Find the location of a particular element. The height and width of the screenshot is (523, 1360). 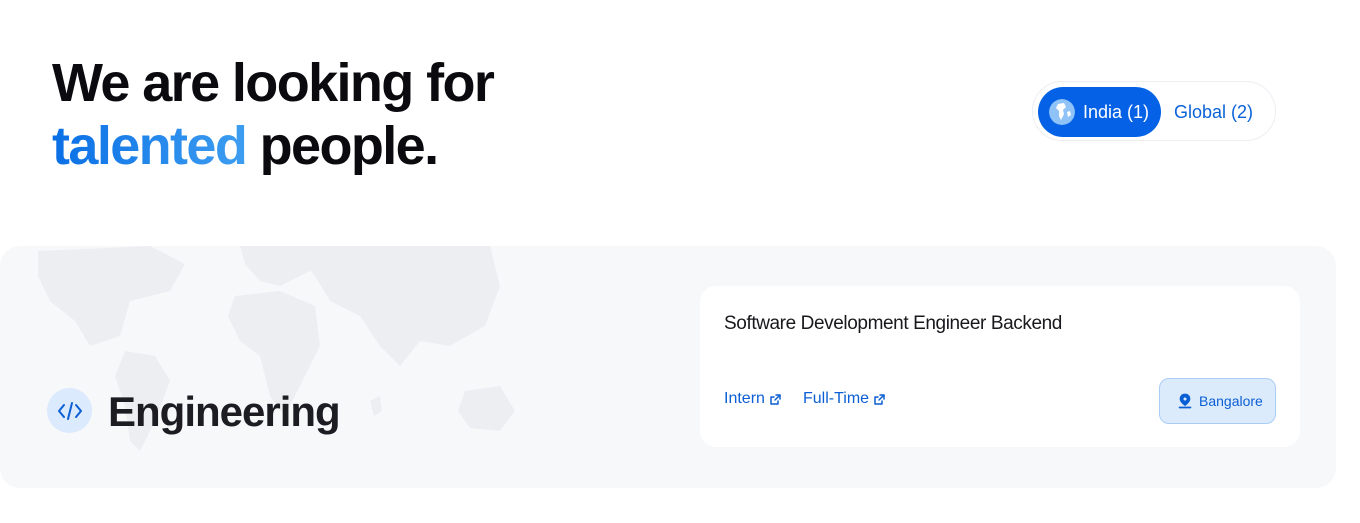

region-global-label: Global (2) is located at coordinates (1214, 111).